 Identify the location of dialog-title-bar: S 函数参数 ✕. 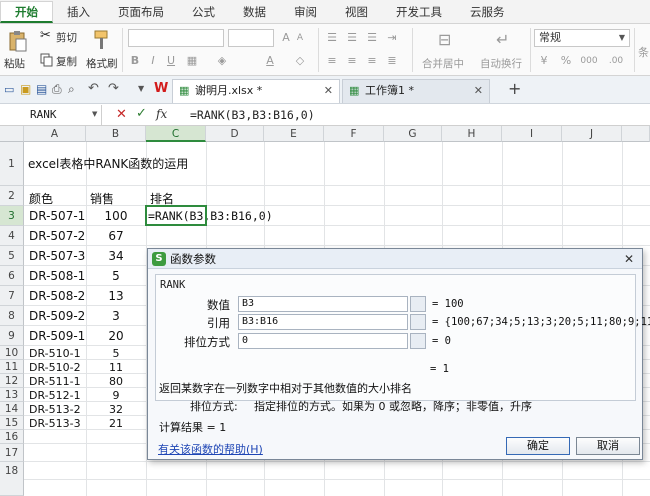
(395, 259).